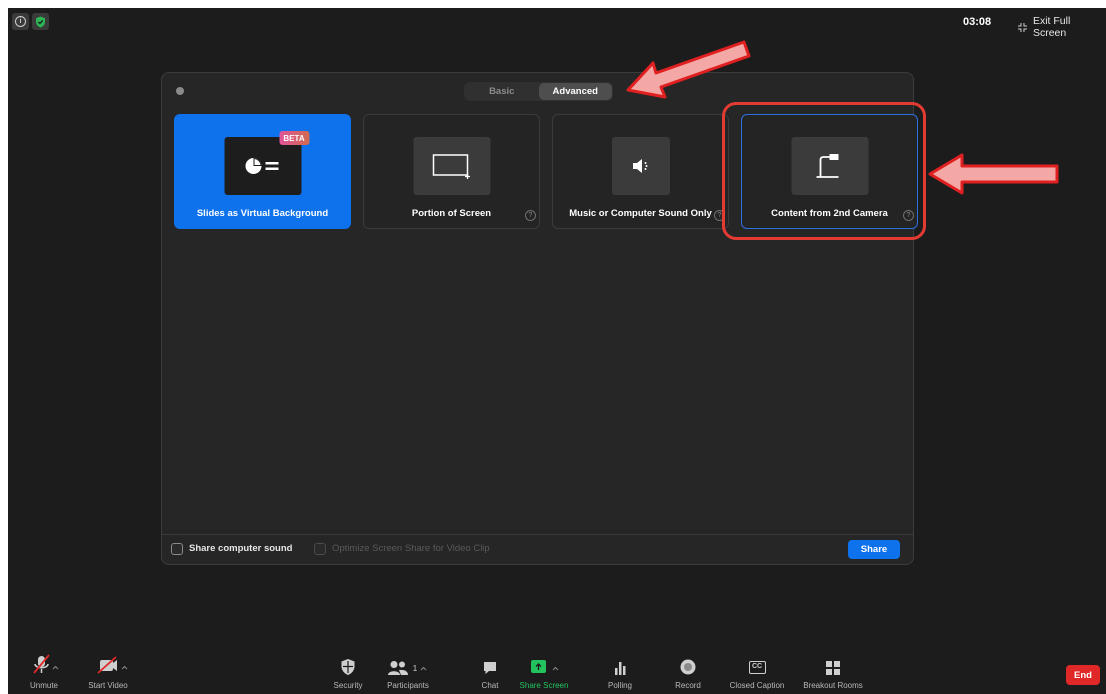 The image size is (1106, 694). I want to click on card-label: Slides as Virtual Background, so click(262, 213).